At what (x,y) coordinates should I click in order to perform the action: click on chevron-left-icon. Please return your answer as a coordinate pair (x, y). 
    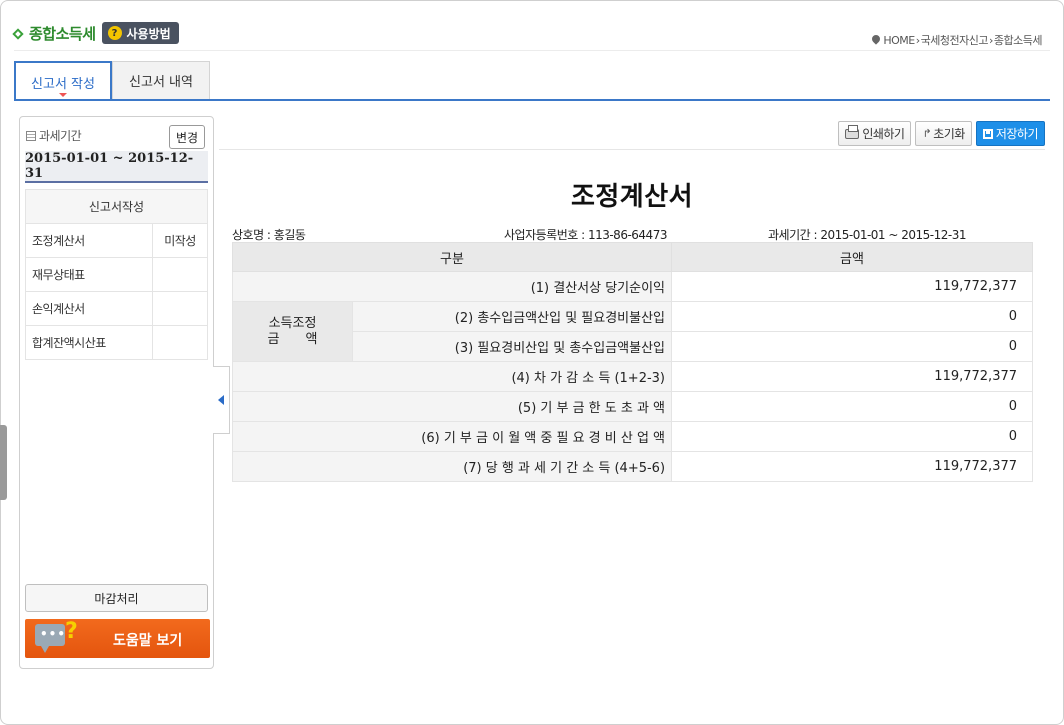
    Looking at the image, I should click on (221, 400).